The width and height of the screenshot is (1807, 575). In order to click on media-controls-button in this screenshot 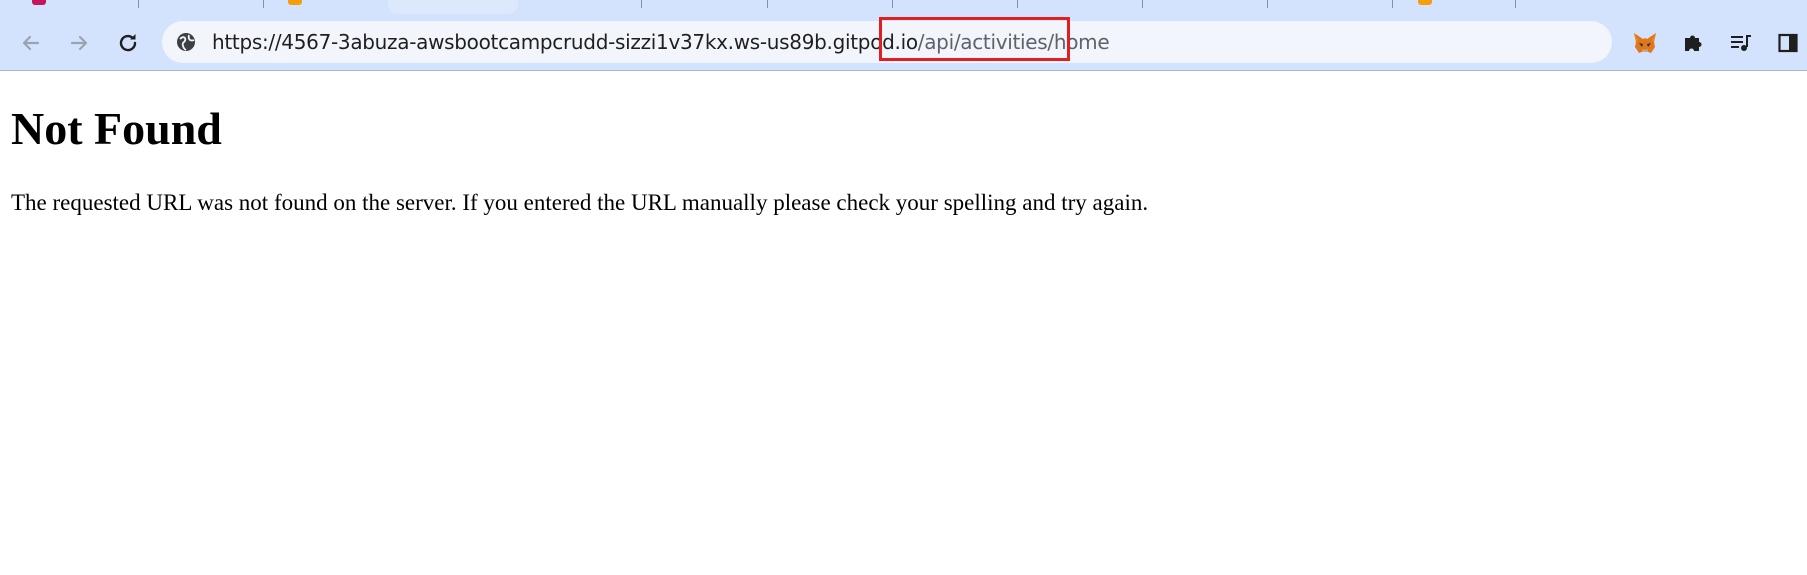, I will do `click(1741, 43)`.